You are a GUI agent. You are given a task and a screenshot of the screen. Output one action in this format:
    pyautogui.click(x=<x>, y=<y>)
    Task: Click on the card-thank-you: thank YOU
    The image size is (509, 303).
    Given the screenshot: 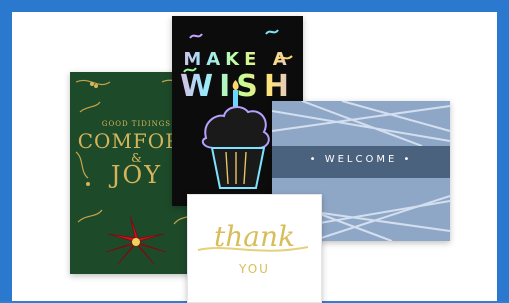 What is the action you would take?
    pyautogui.click(x=254, y=248)
    